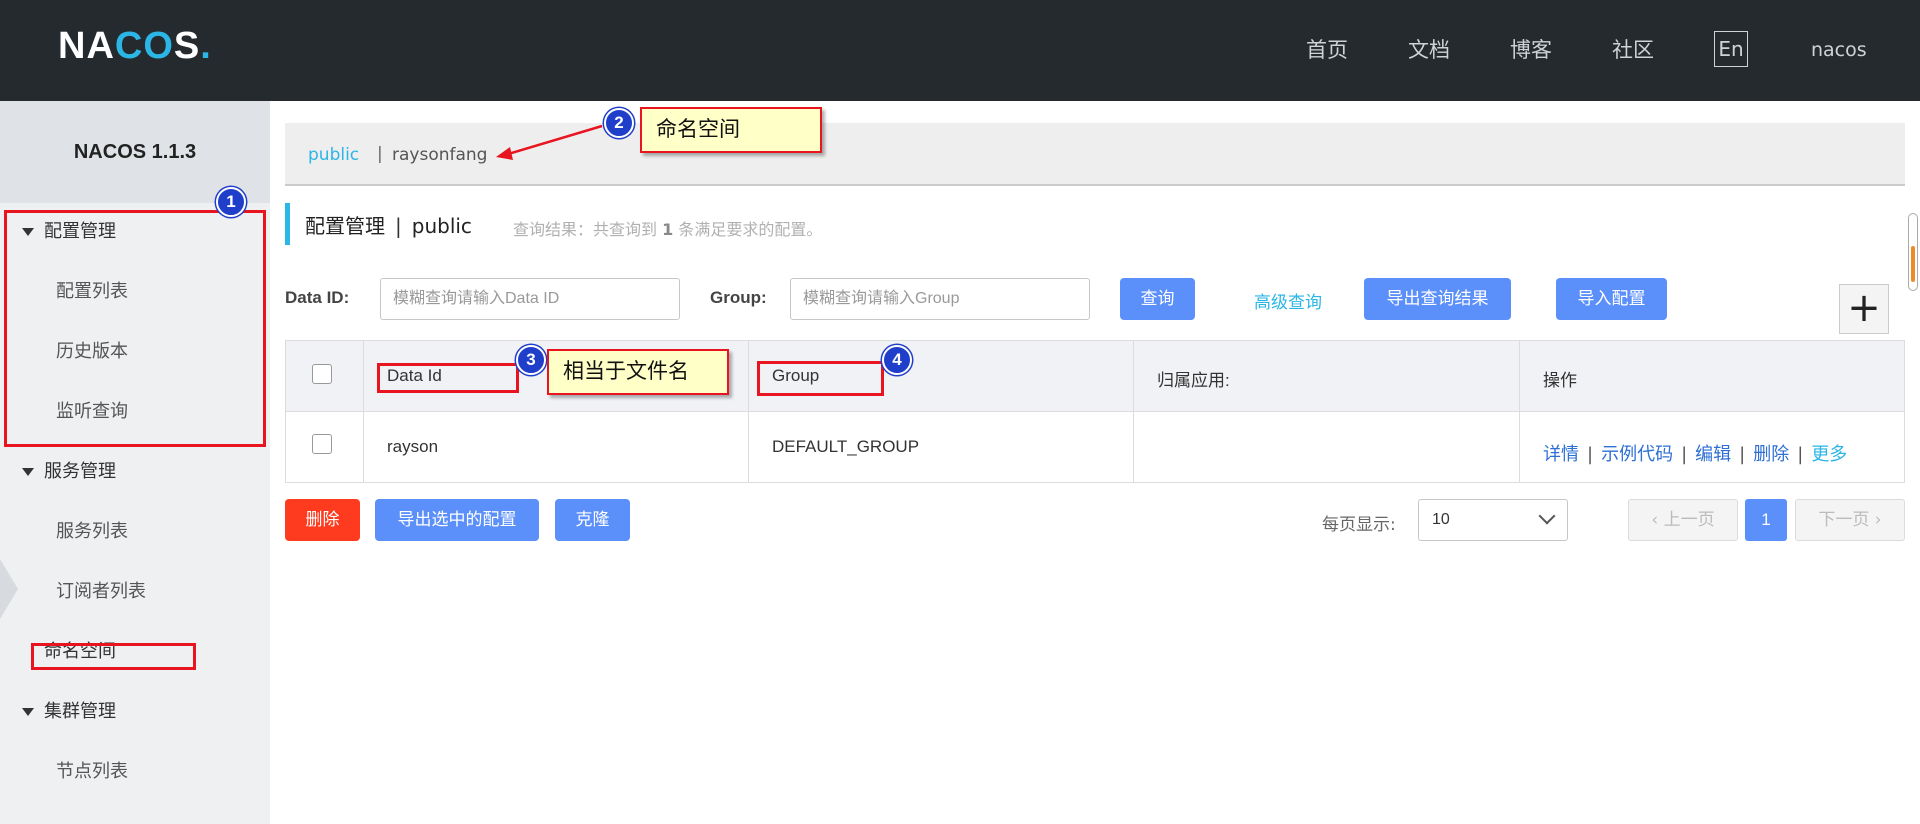  I want to click on arrow-head-icon, so click(504, 153).